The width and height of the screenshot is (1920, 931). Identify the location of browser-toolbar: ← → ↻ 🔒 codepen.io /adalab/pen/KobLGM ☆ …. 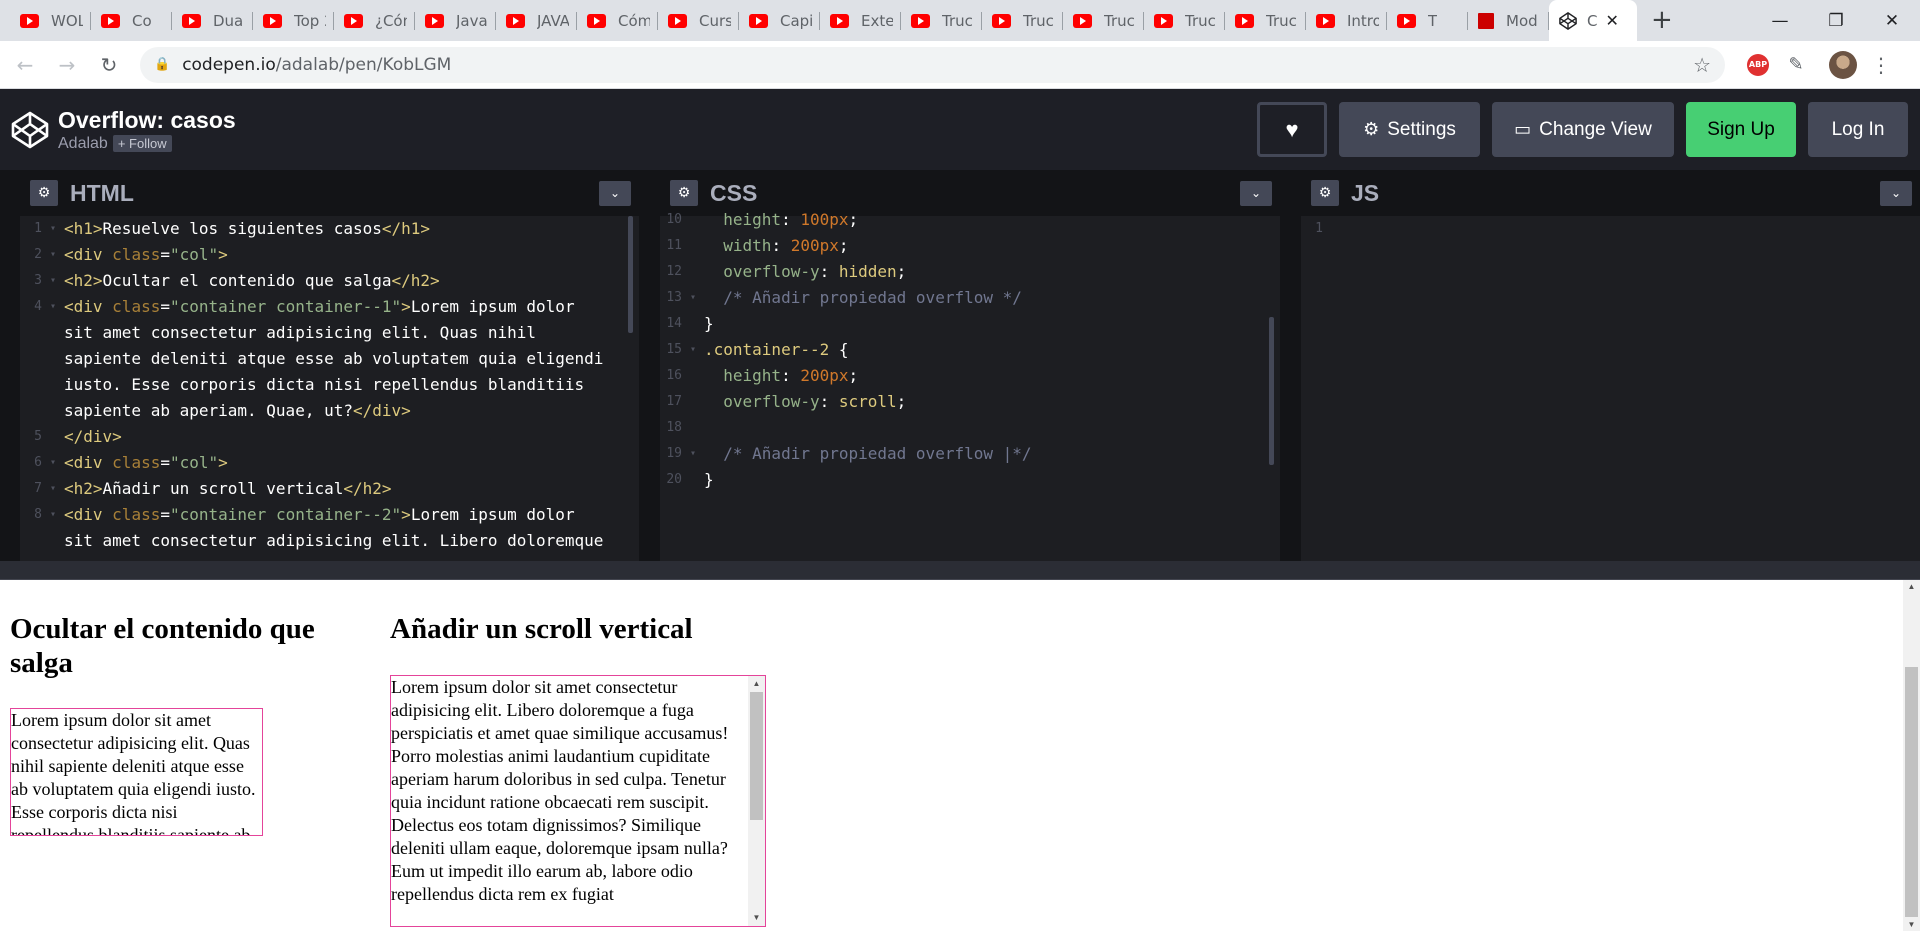
(960, 65).